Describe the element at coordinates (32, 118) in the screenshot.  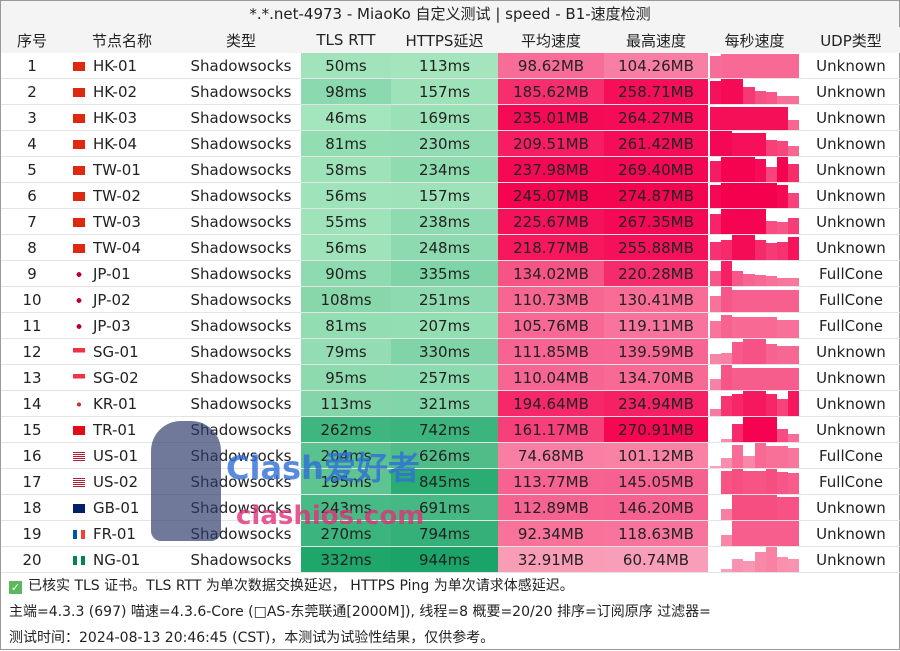
I see `row-index: 3` at that location.